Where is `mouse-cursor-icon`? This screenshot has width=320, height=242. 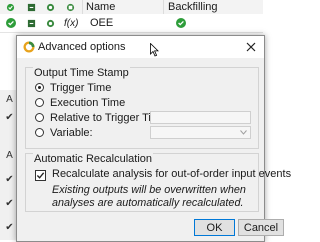 mouse-cursor-icon is located at coordinates (154, 50).